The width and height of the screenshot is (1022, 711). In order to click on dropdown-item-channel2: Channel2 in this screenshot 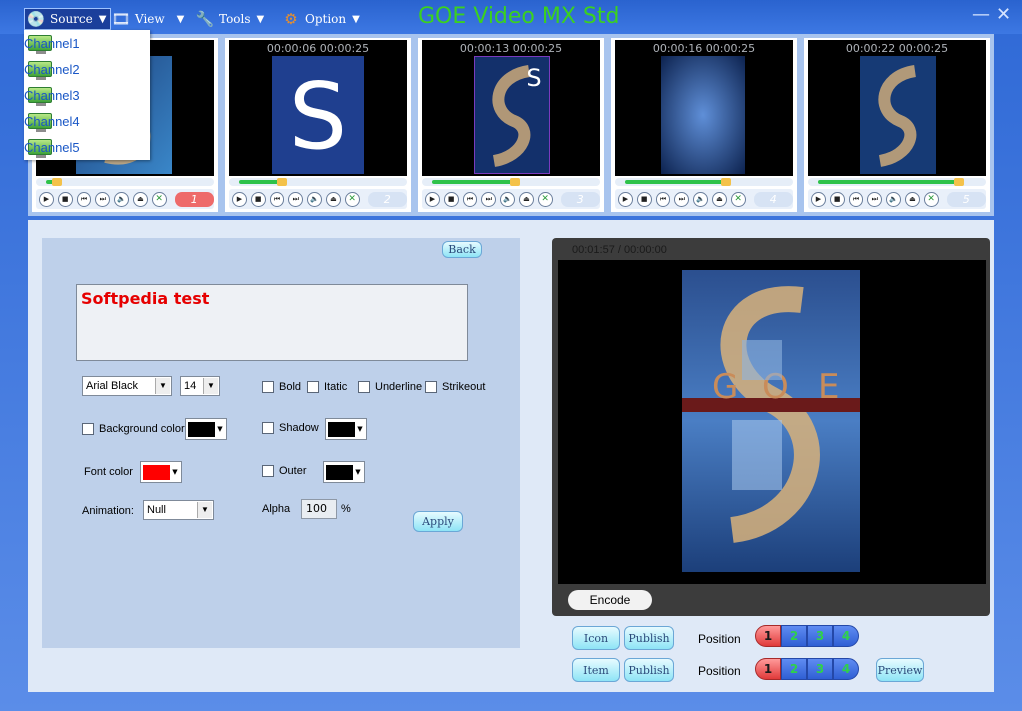, I will do `click(87, 69)`.